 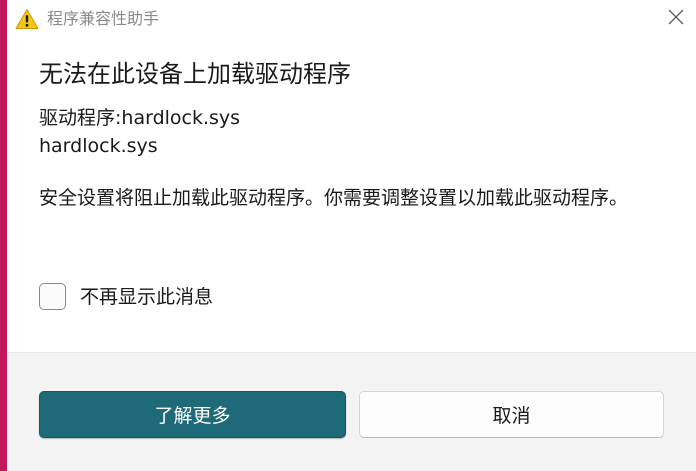 I want to click on dialog-heading: 无法在此设备上加载驱动程序, so click(x=195, y=74).